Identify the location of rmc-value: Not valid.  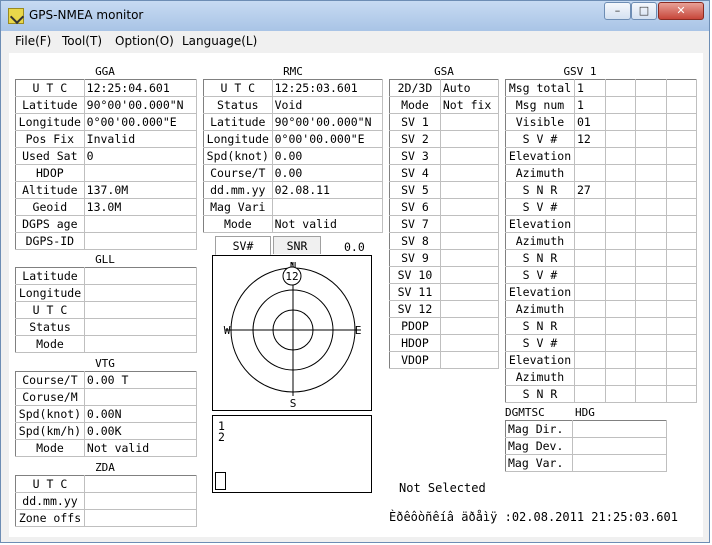
(328, 224).